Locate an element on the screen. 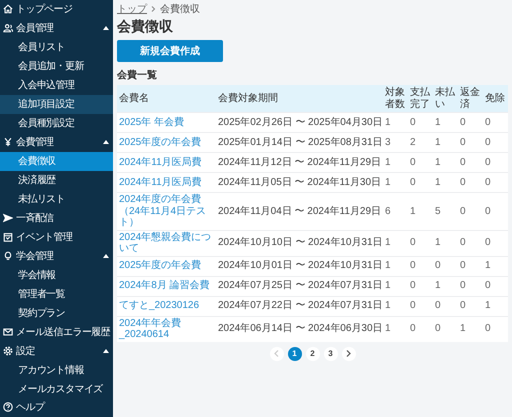 This screenshot has height=417, width=512. sidebar-item: 会員種別設定 is located at coordinates (56, 123).